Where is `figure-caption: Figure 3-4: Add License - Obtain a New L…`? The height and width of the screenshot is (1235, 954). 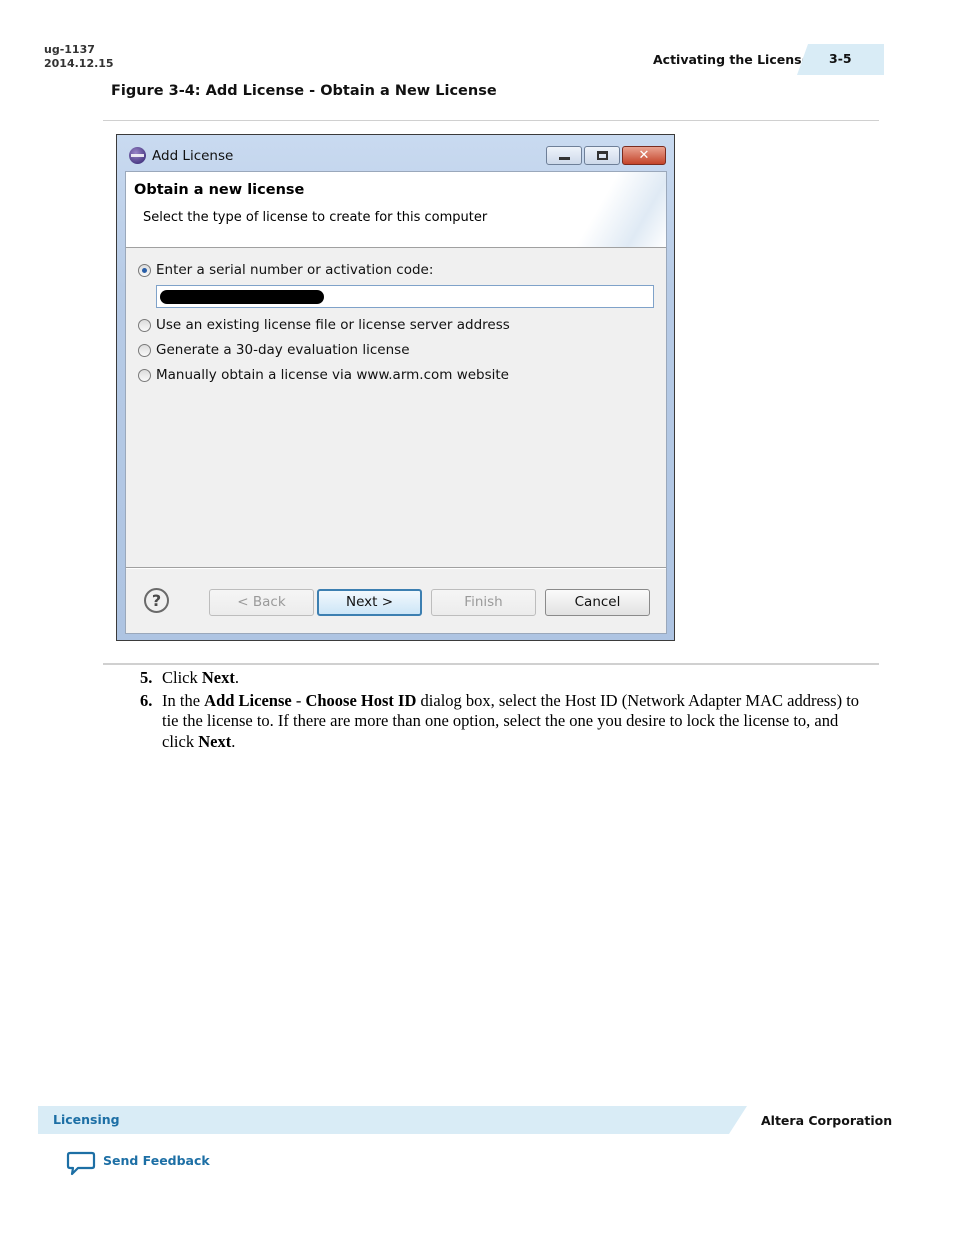
figure-caption: Figure 3-4: Add License - Obtain a New L… is located at coordinates (304, 91).